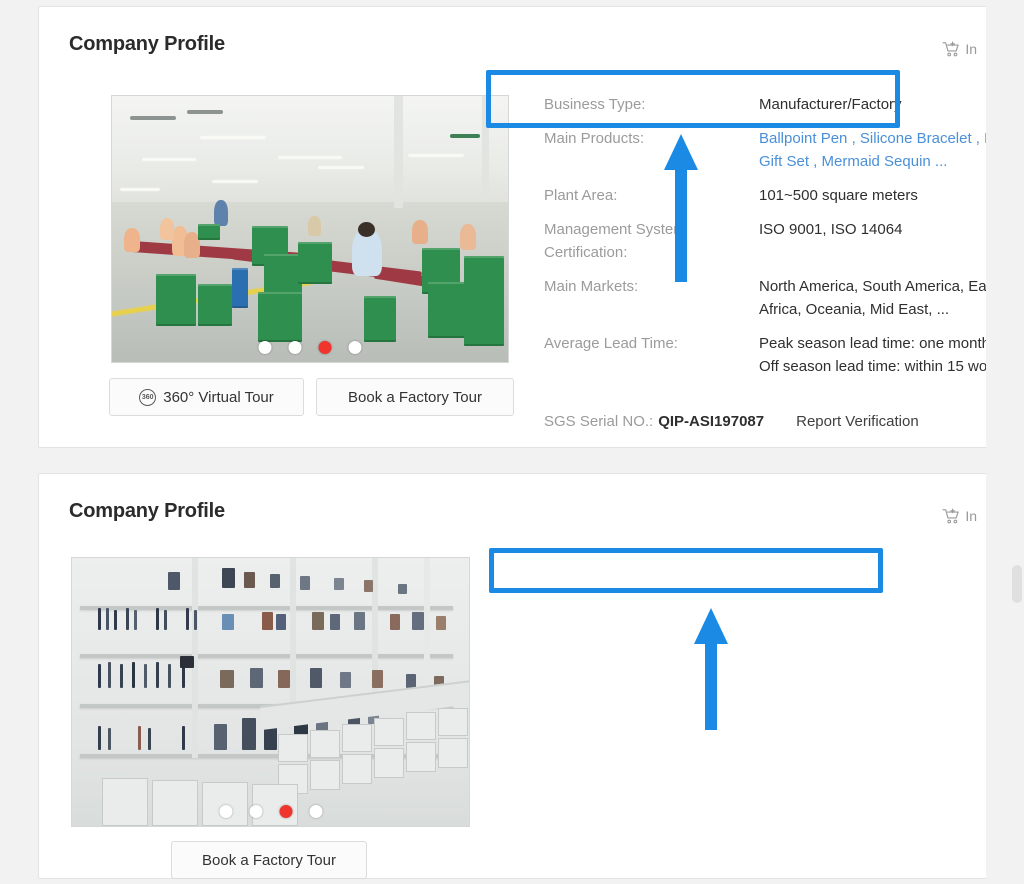 This screenshot has height=884, width=1024. I want to click on virtual-tour-button: 360 360° Virtual Tour, so click(206, 397).